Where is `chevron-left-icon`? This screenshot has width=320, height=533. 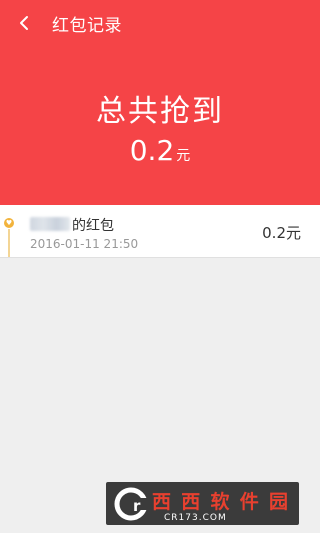 chevron-left-icon is located at coordinates (24, 23).